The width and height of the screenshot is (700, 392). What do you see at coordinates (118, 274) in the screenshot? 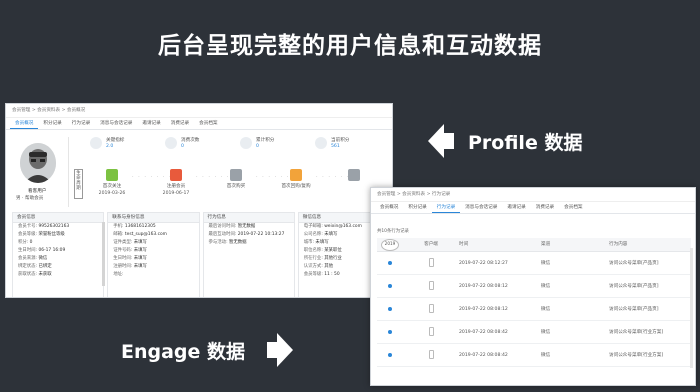
I see `panel-row: 地址:` at bounding box center [118, 274].